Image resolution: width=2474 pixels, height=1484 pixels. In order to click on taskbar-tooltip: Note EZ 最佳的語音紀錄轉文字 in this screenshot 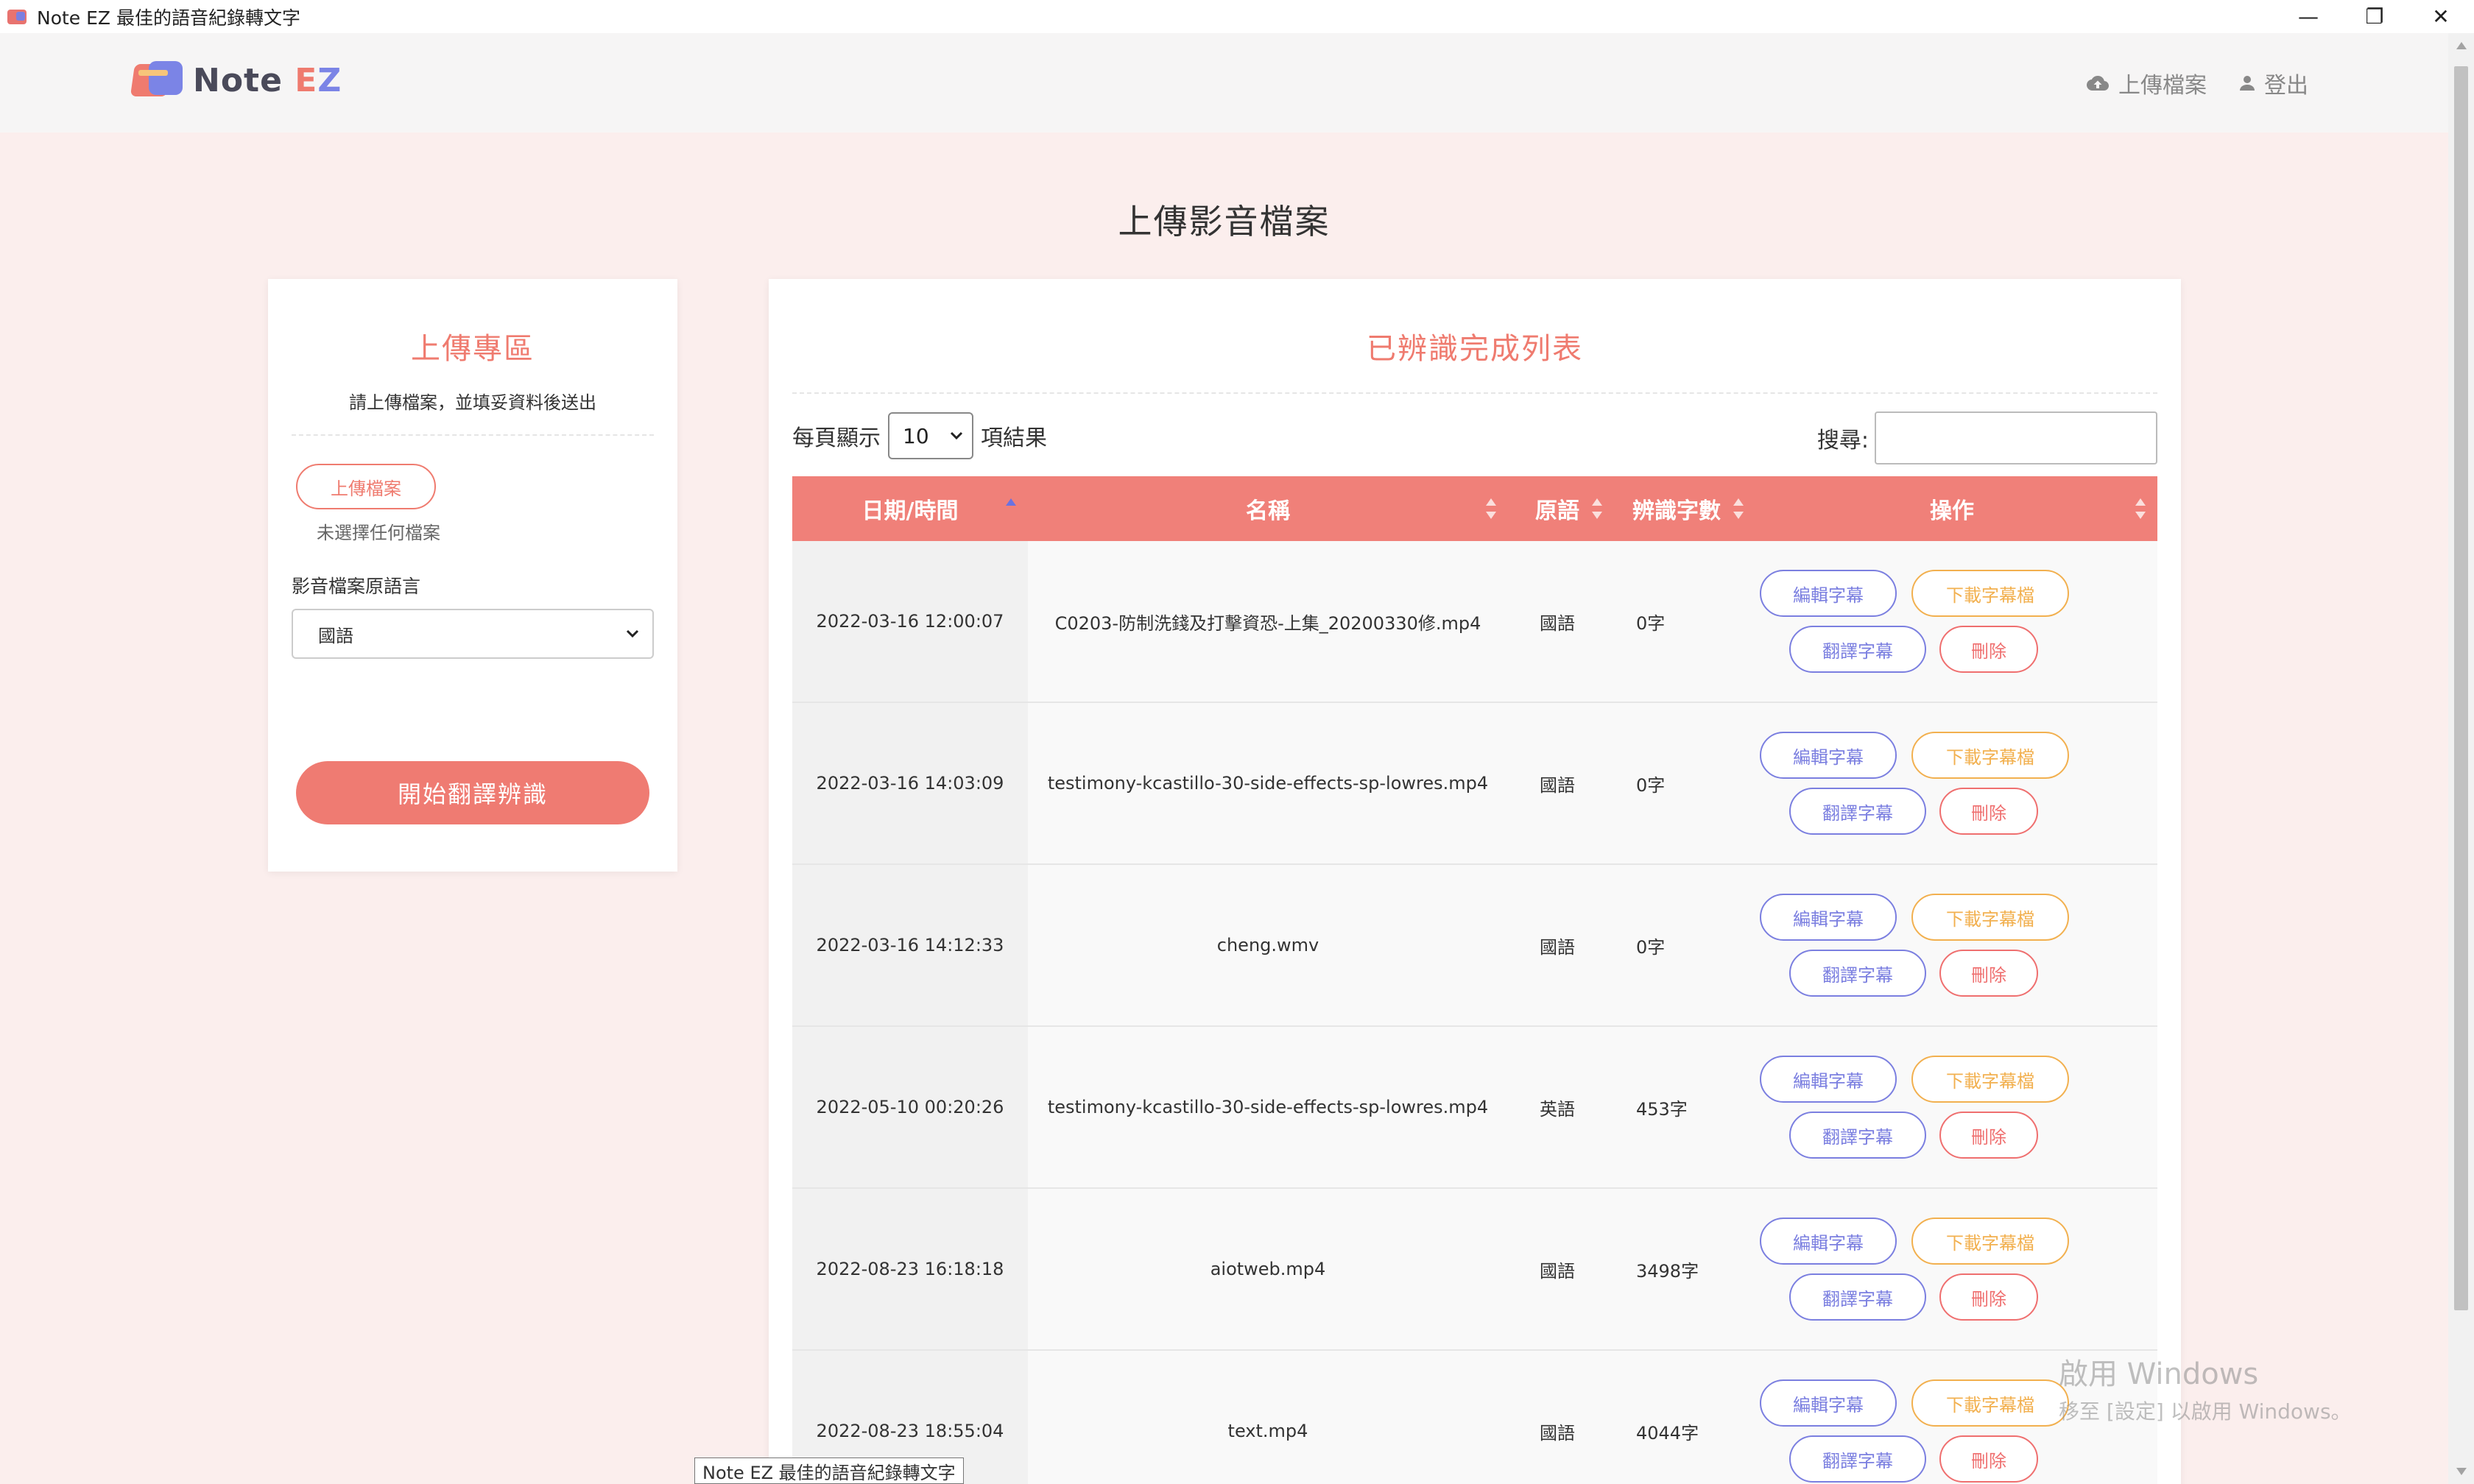, I will do `click(829, 1471)`.